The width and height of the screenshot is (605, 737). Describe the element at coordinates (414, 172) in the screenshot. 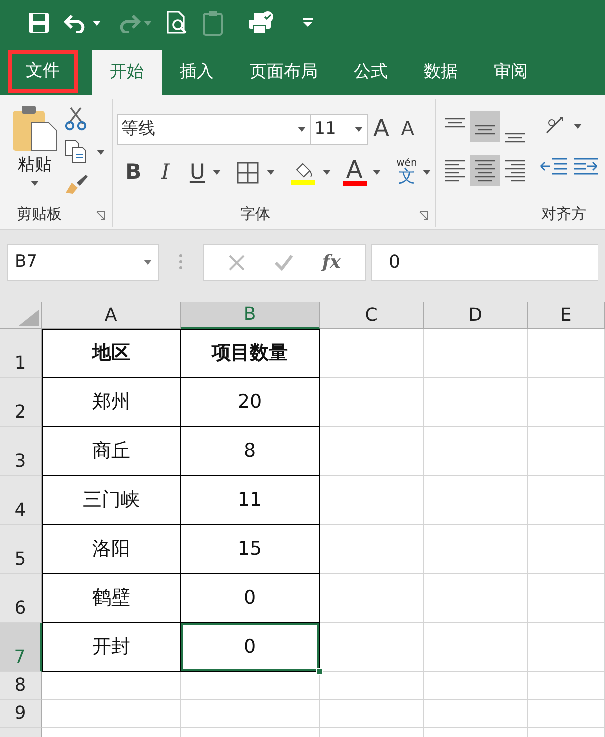

I see `phonetic-guide-button: wén 文` at that location.